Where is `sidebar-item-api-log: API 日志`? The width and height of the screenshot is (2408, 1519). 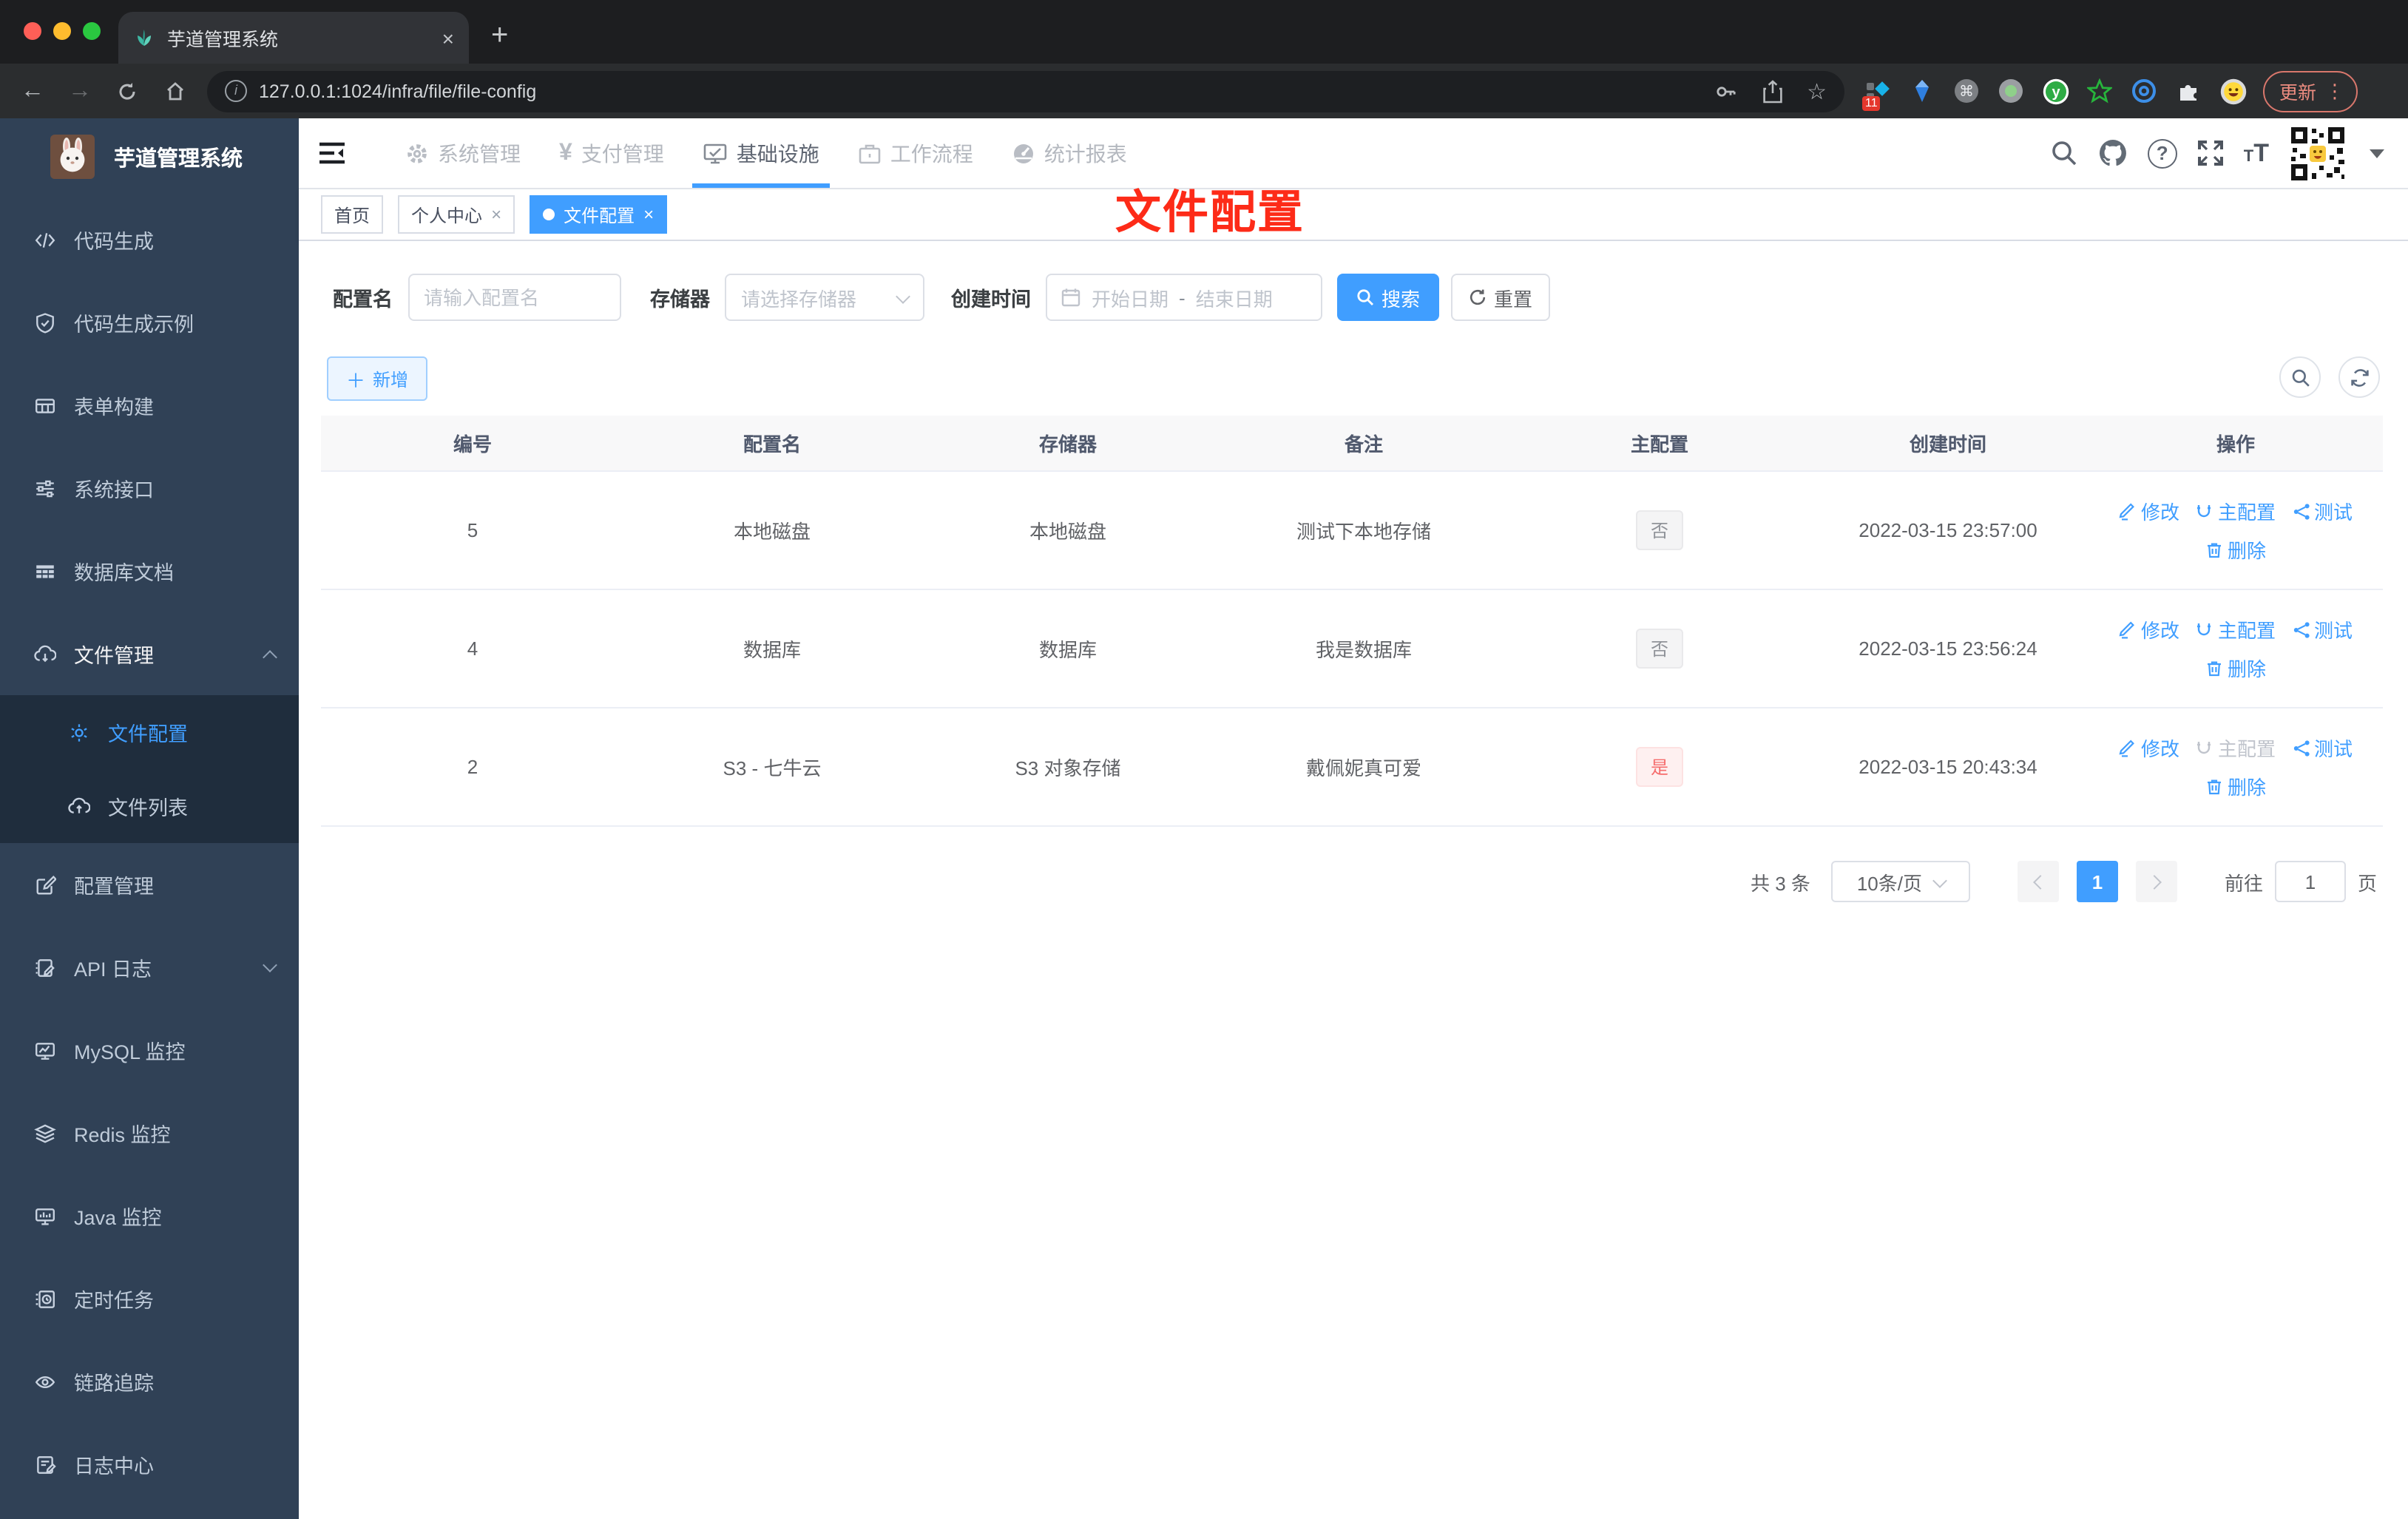
sidebar-item-api-log: API 日志 is located at coordinates (149, 967).